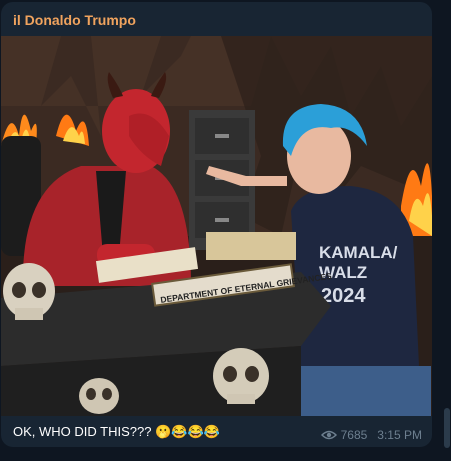 The image size is (451, 461). Describe the element at coordinates (116, 432) in the screenshot. I see `message-caption: OK, WHO DID THIS??? 🫢😂😂😂` at that location.